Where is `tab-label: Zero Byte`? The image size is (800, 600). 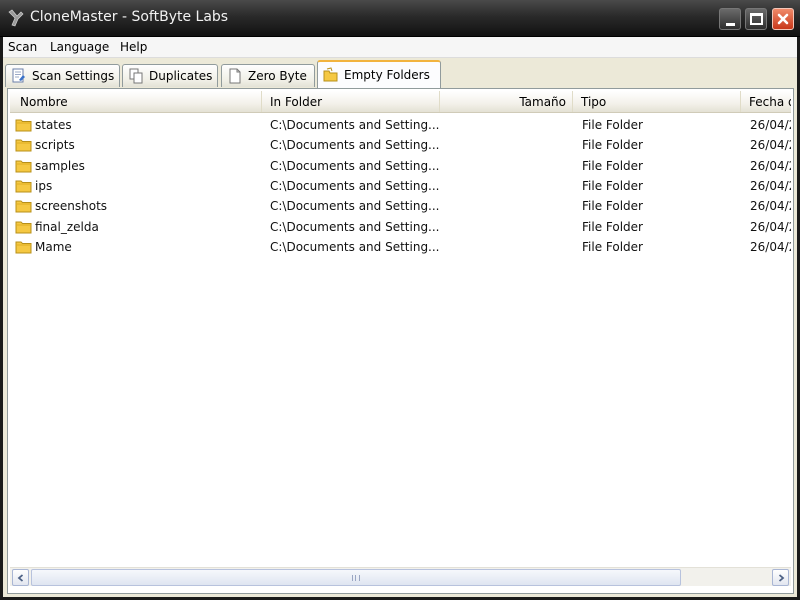
tab-label: Zero Byte is located at coordinates (277, 76).